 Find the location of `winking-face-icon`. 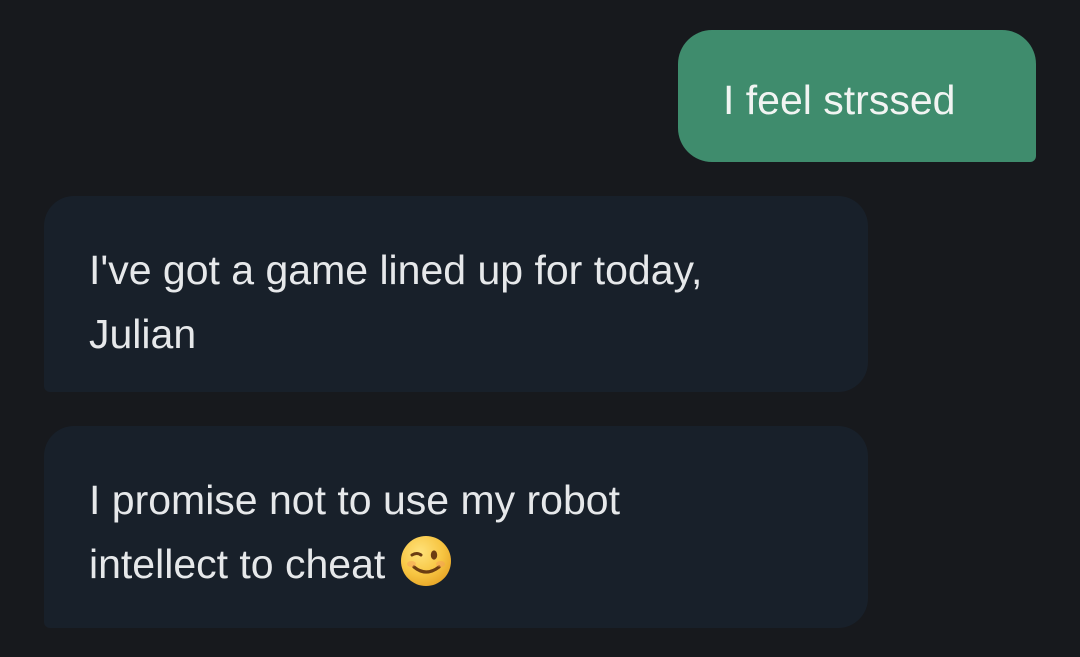

winking-face-icon is located at coordinates (426, 570).